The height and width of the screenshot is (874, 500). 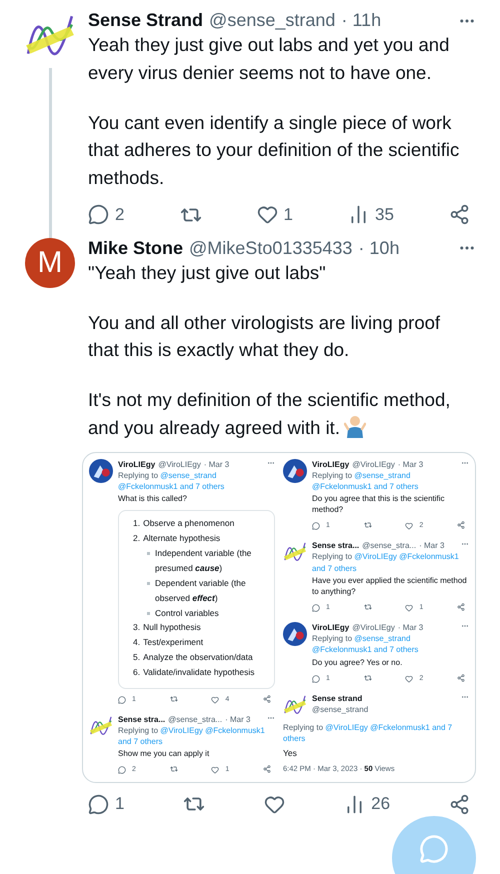 I want to click on post-time: · 11h, so click(x=361, y=20).